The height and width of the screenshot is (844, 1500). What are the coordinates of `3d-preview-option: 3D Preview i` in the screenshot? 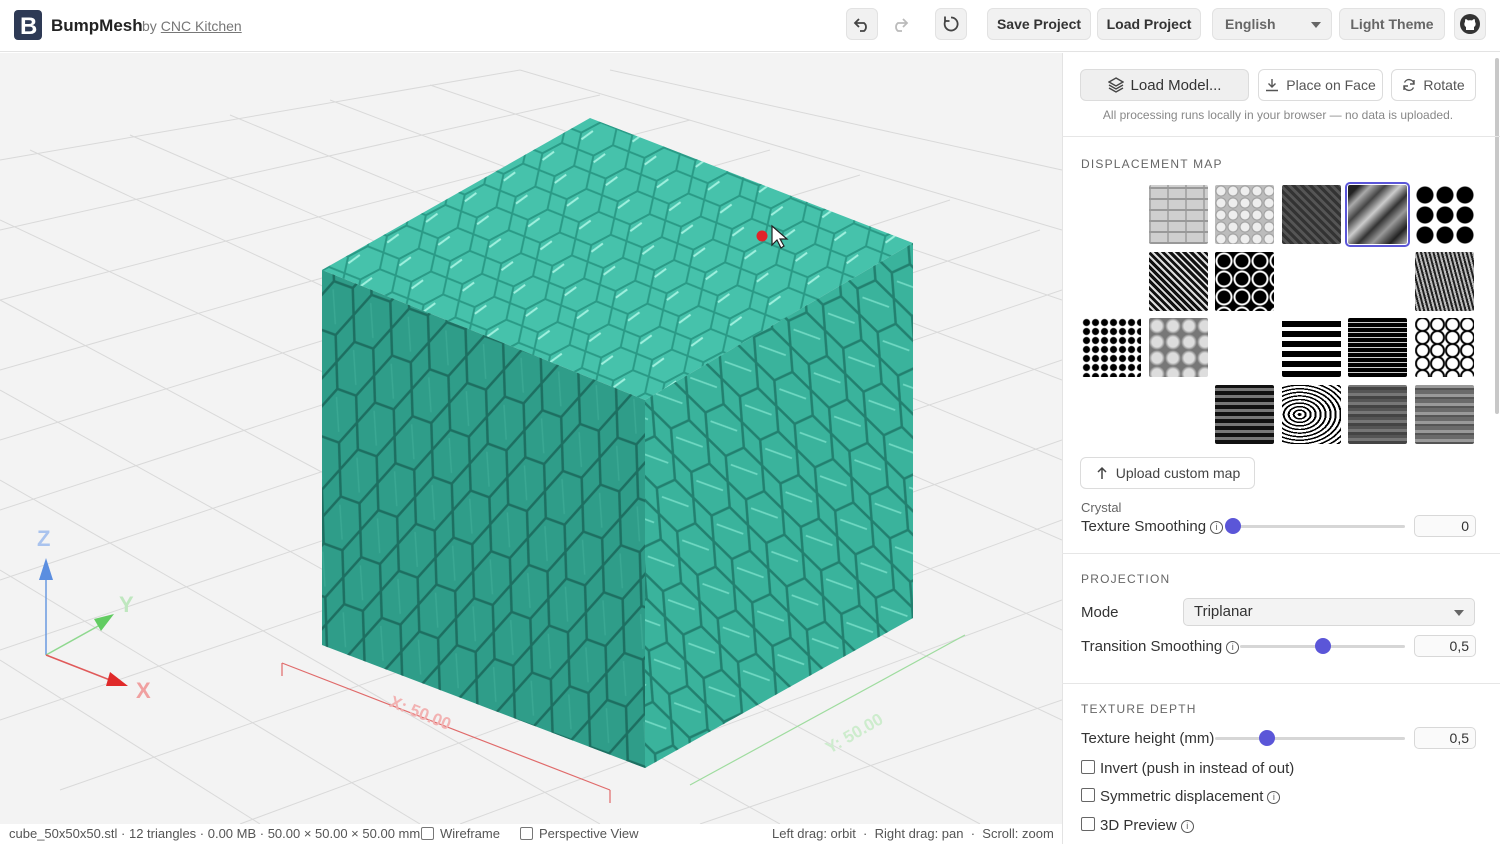 It's located at (1137, 825).